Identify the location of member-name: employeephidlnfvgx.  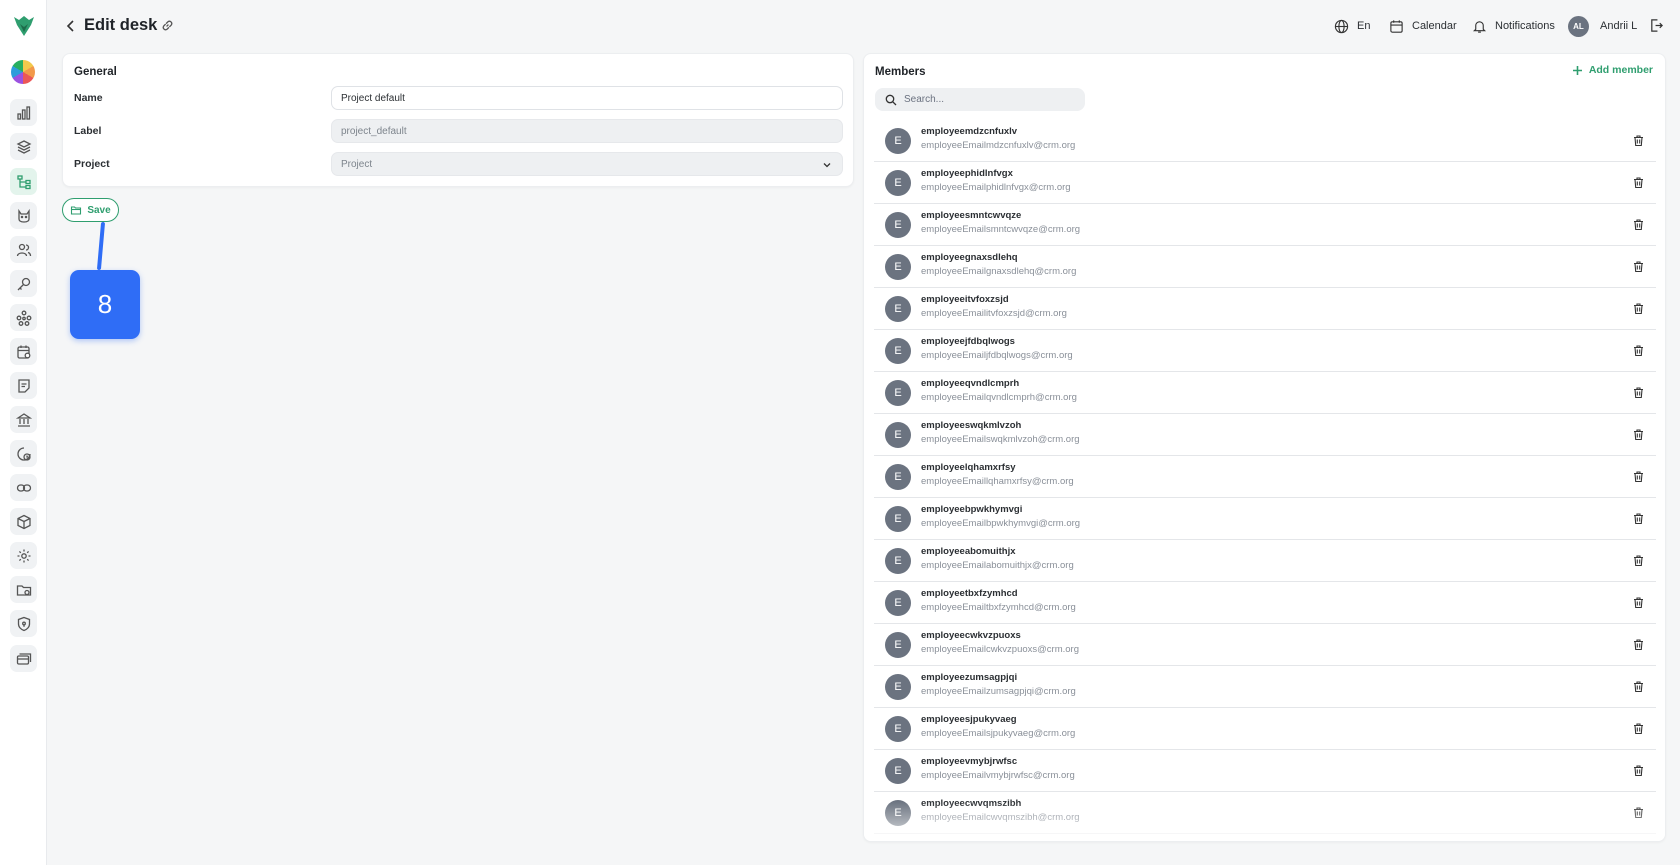
(967, 173).